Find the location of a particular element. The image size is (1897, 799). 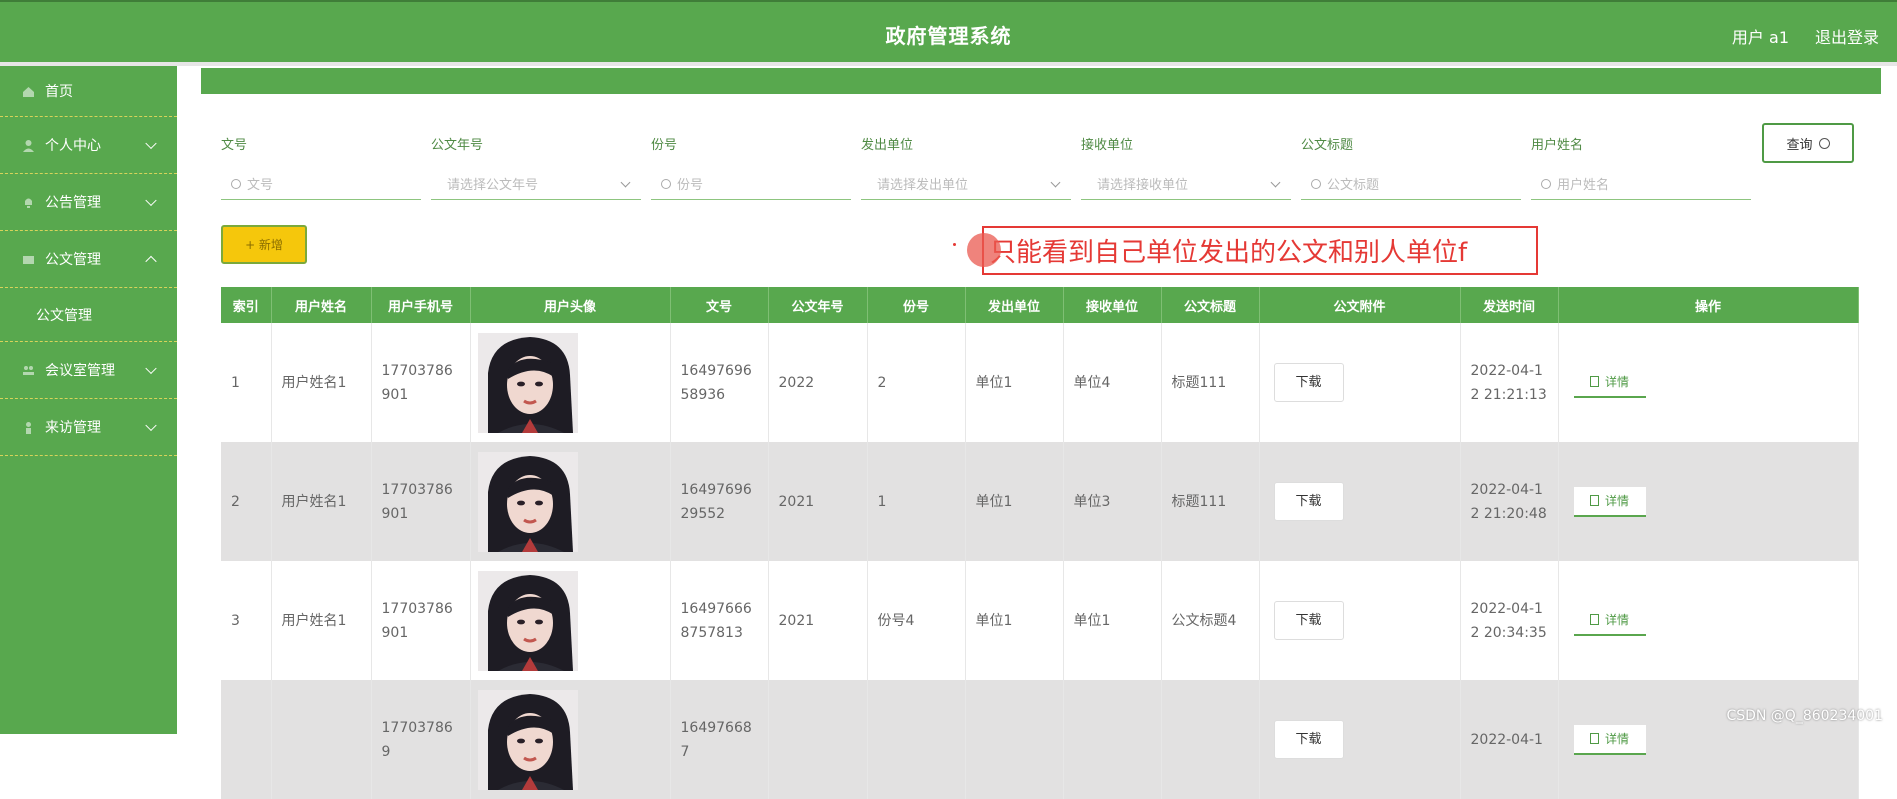

annotation-textbox: 只能看到自己单位发出的公文和别人单位f is located at coordinates (1260, 250).